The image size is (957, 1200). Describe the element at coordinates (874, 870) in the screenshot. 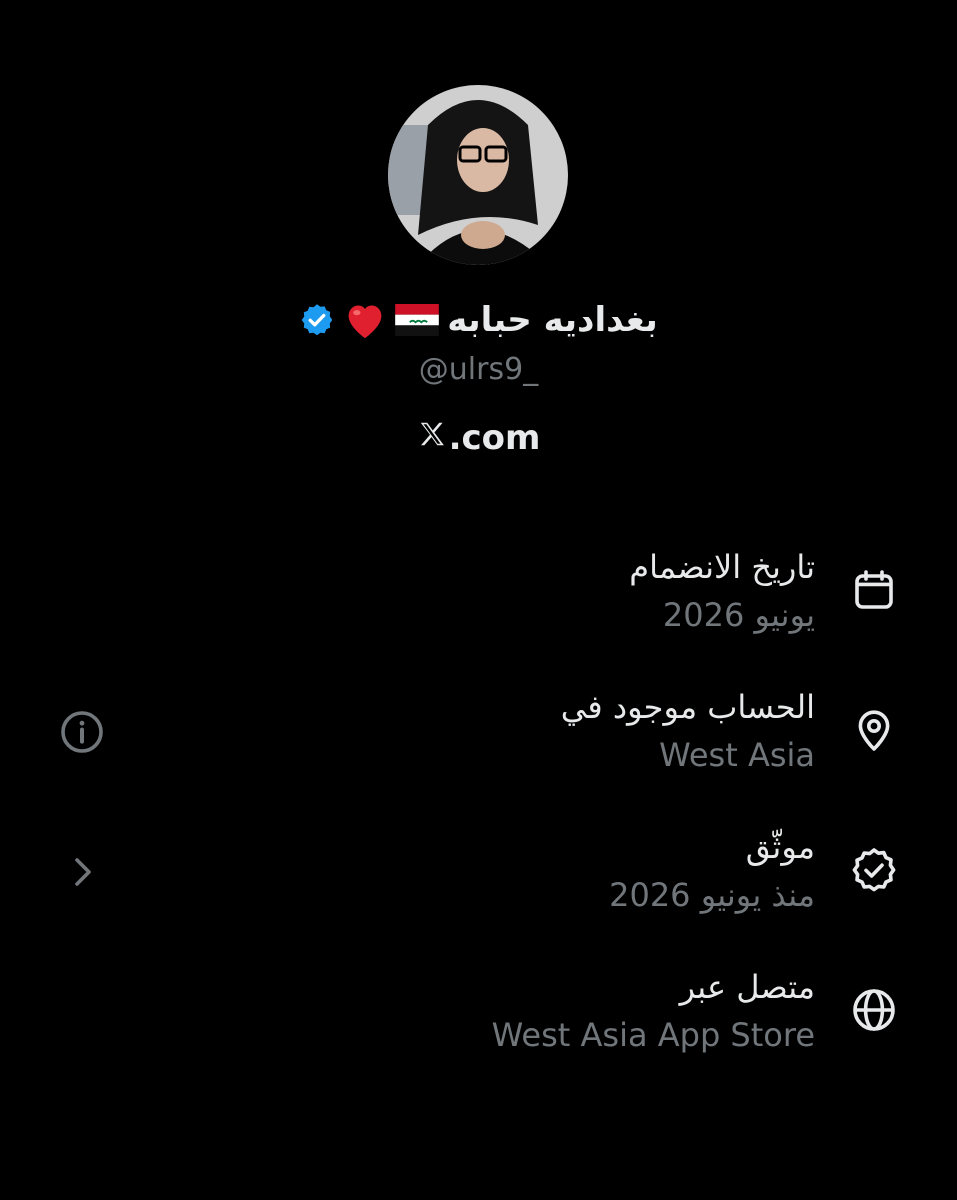

I see `verified-badge-outline-icon` at that location.